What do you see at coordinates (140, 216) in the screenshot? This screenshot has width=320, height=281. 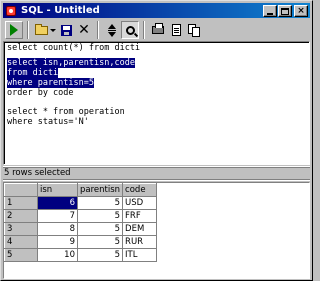 I see `cell-code: FRF` at bounding box center [140, 216].